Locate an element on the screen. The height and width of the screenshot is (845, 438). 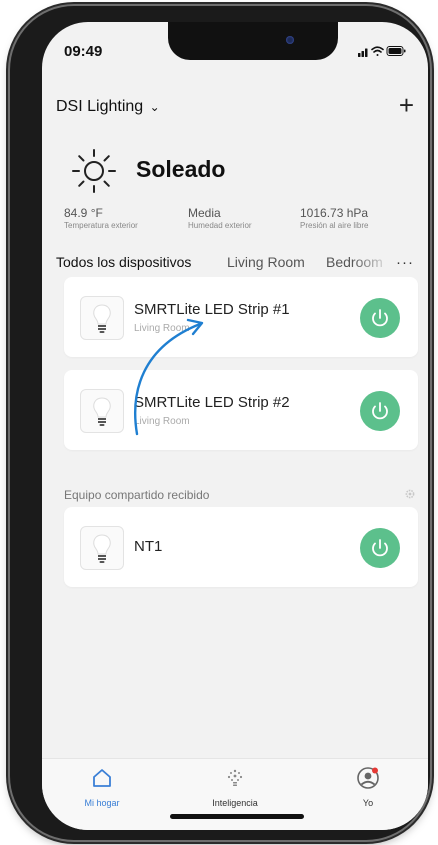
tab-label: Inteligencia is located at coordinates (235, 803).